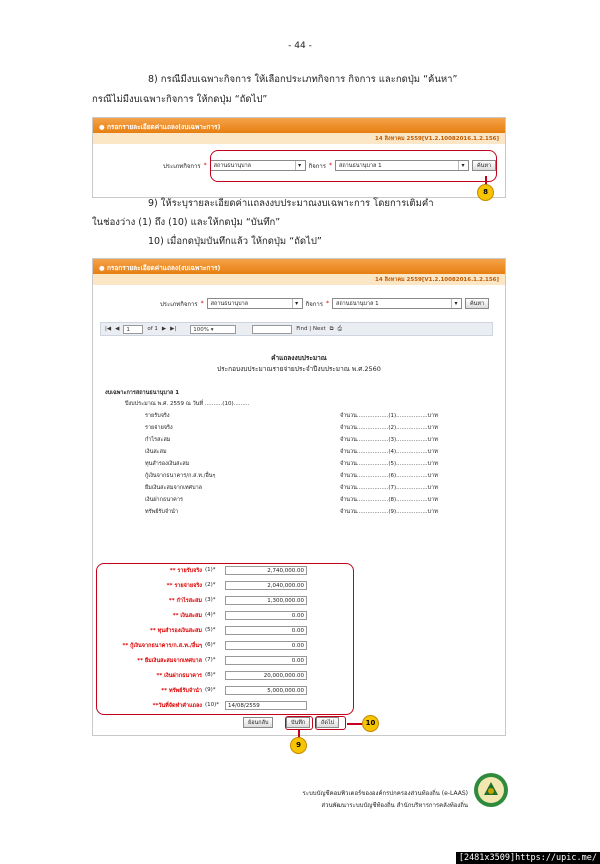 The height and width of the screenshot is (864, 600). I want to click on prev-page-icon: ◀, so click(117, 329).